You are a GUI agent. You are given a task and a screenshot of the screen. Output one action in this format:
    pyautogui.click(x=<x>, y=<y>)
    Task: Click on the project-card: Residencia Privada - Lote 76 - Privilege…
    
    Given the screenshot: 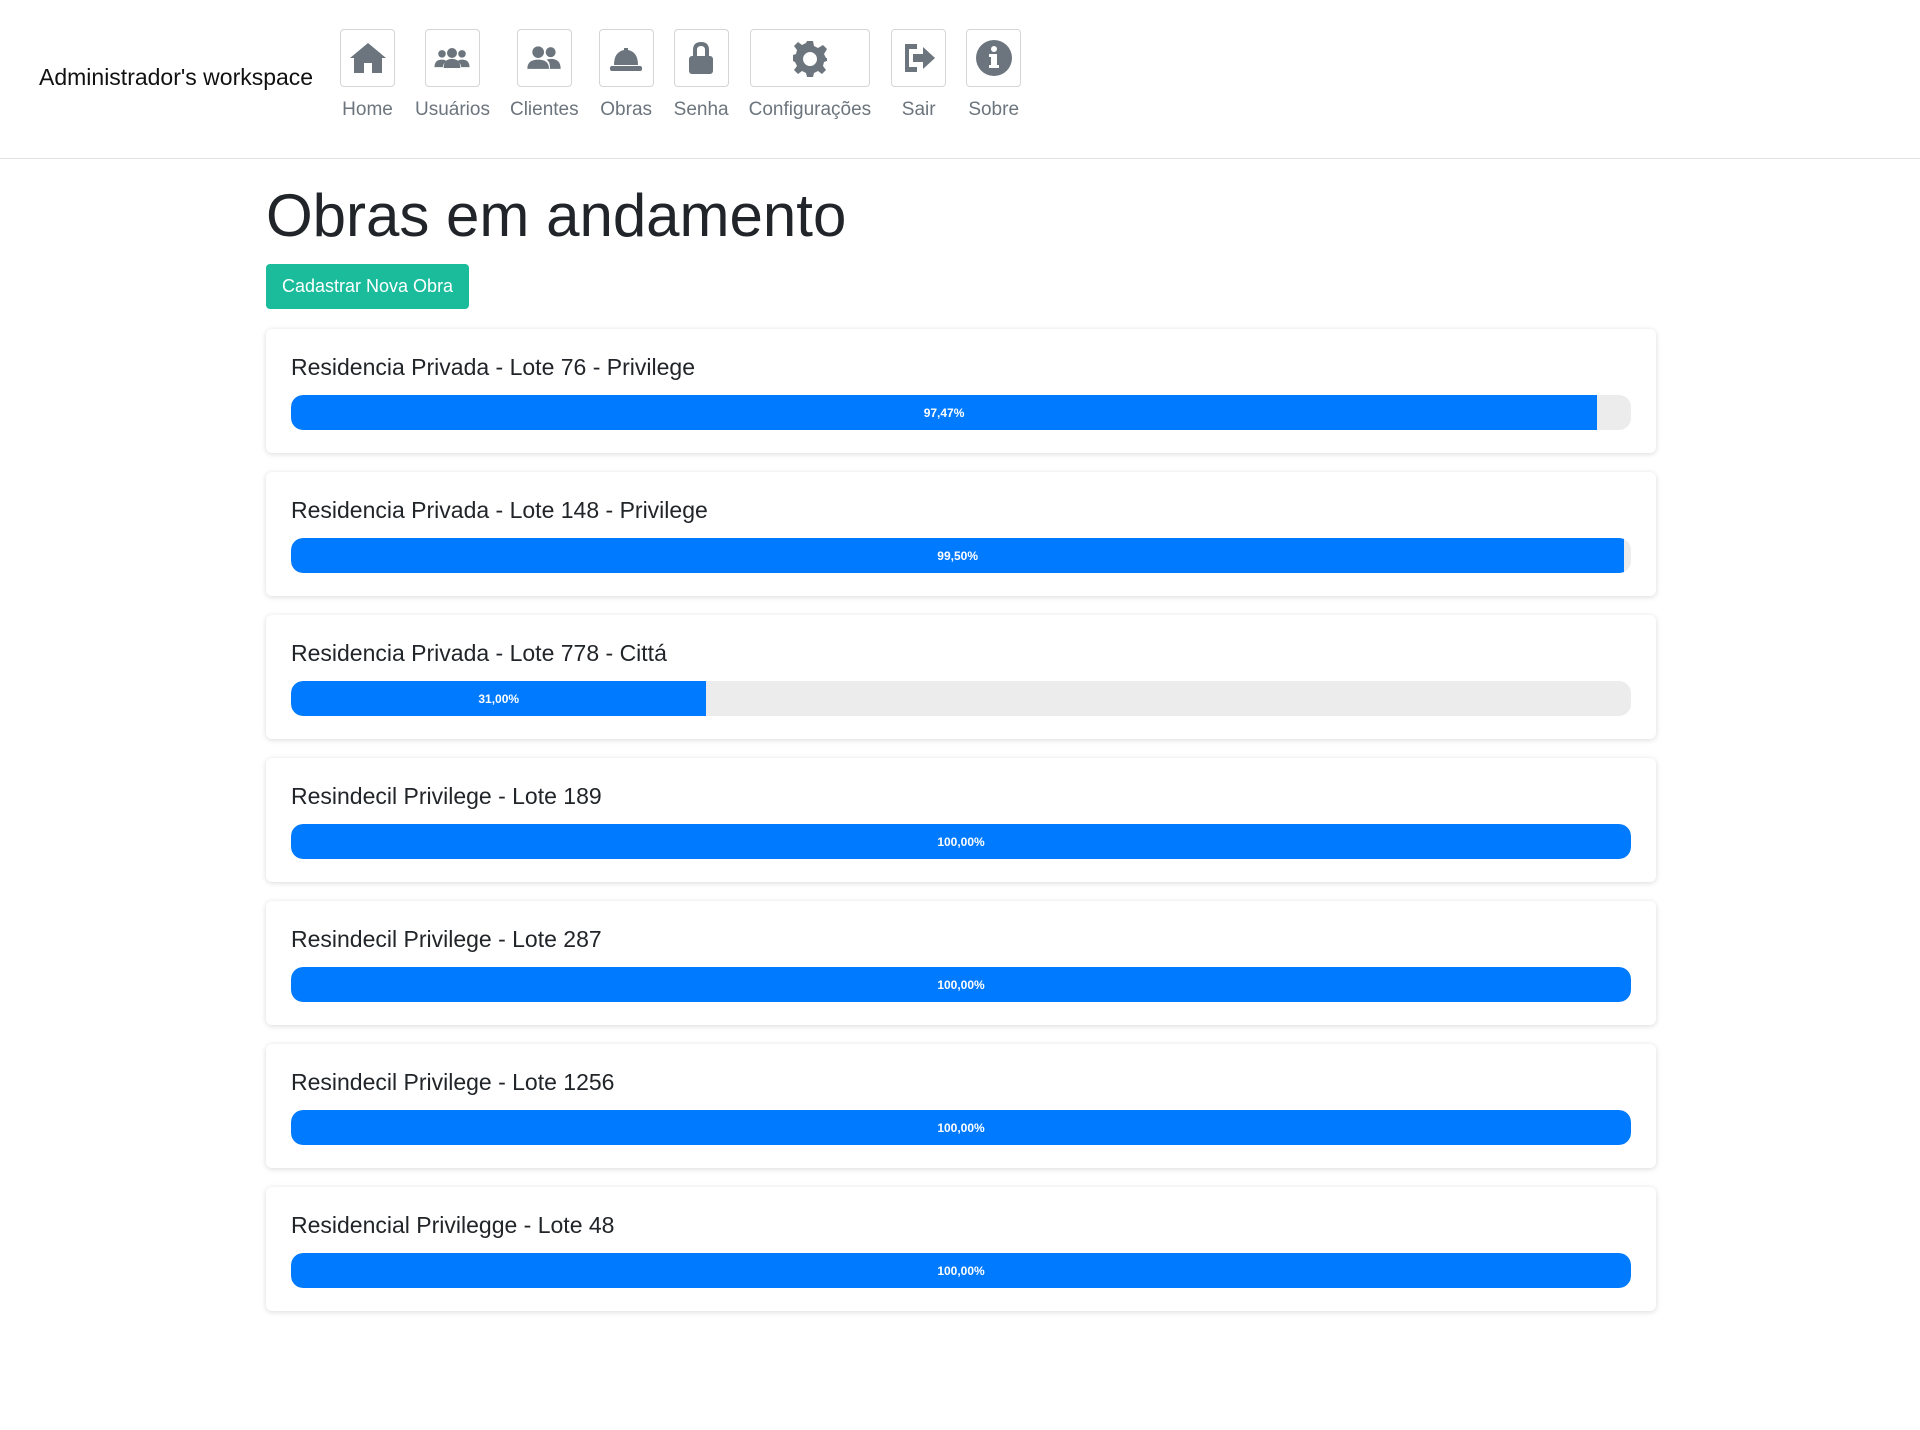 What is the action you would take?
    pyautogui.click(x=961, y=391)
    